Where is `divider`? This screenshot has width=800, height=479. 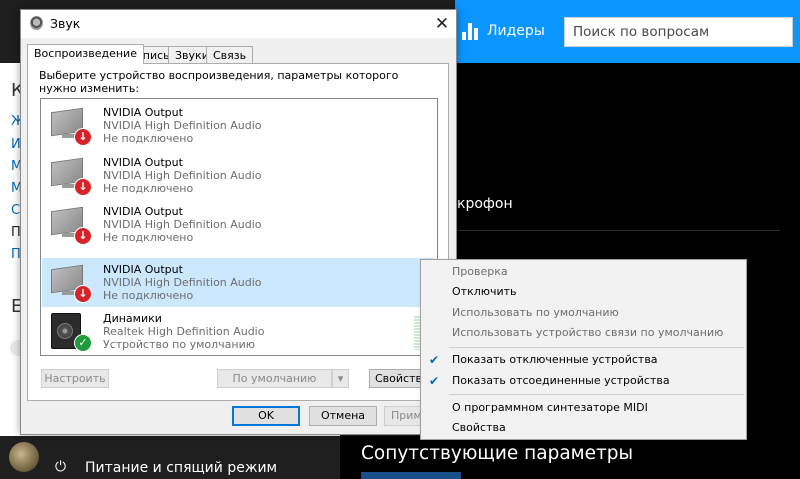
divider is located at coordinates (617, 230).